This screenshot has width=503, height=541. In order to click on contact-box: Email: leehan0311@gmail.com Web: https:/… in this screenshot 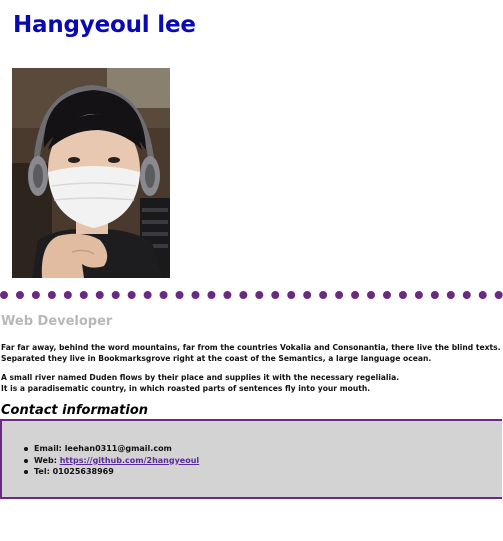, I will do `click(251, 459)`.